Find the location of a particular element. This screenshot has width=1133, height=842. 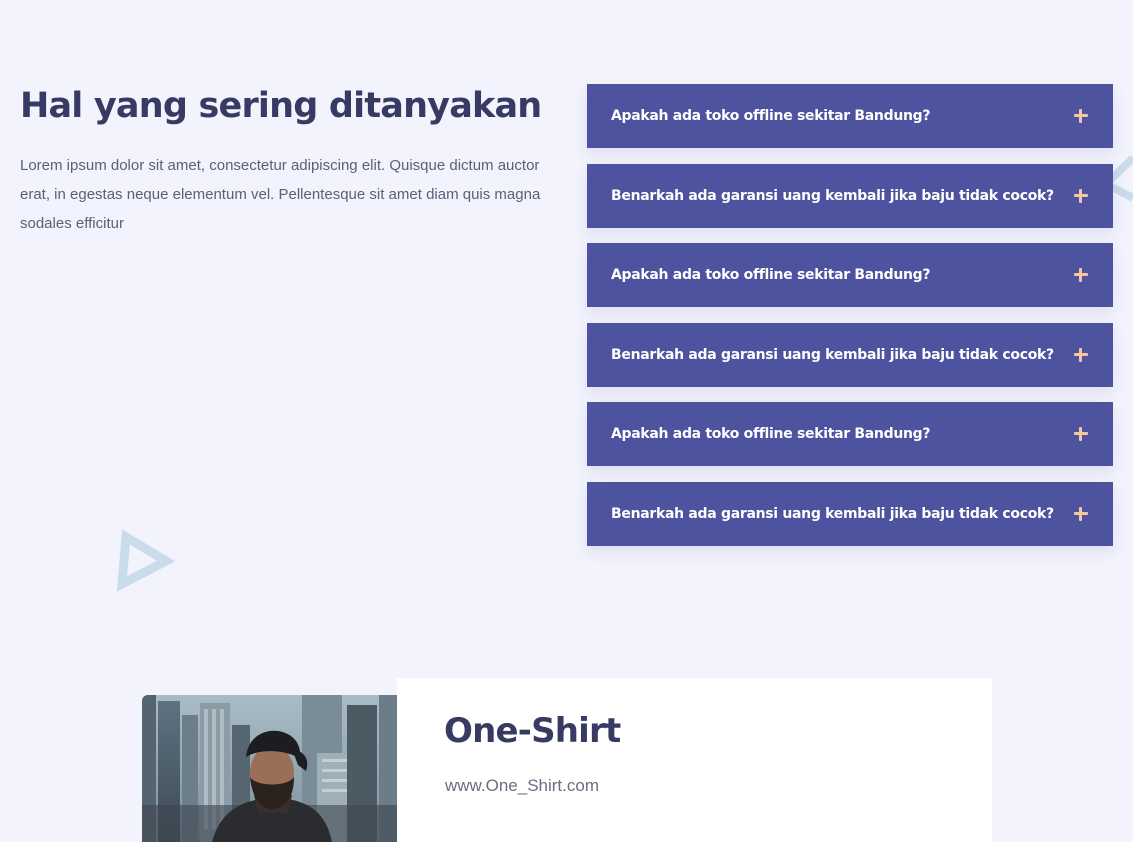

product-card: One-Shirt www.One_Shirt.com is located at coordinates (694, 760).